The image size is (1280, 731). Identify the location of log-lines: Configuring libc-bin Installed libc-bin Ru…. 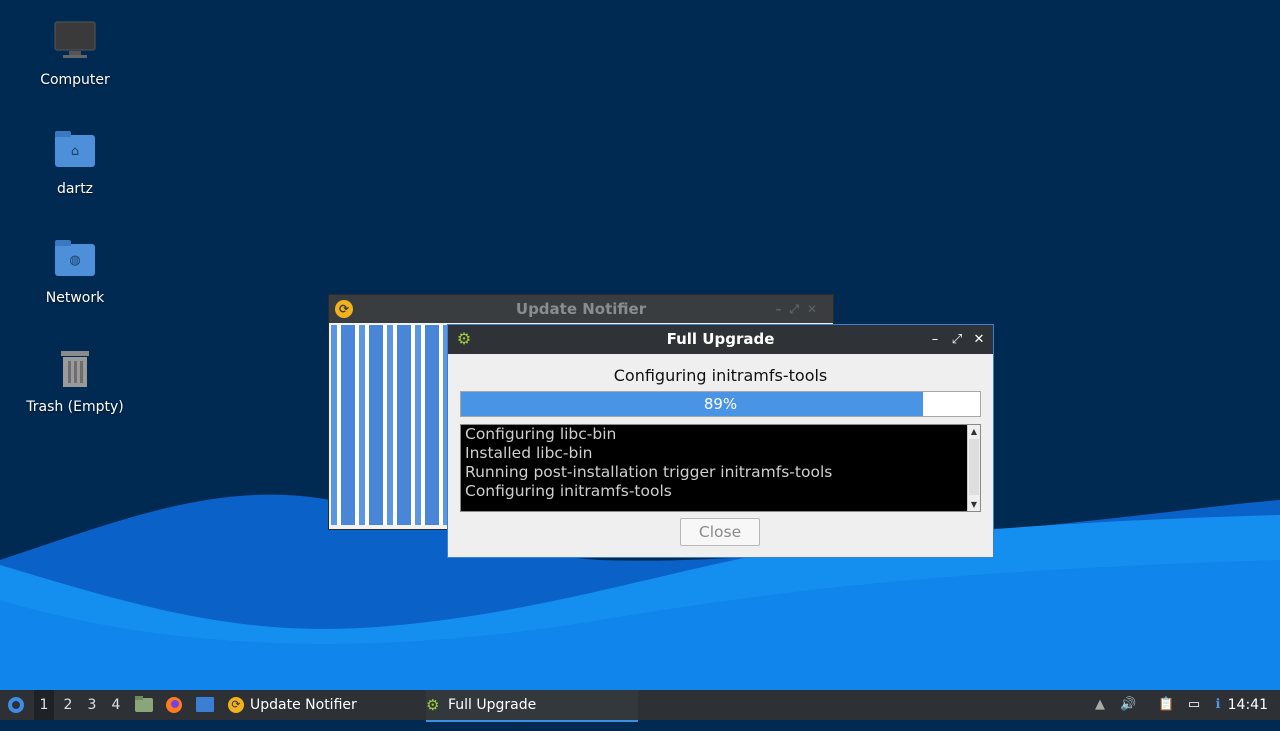
(648, 463).